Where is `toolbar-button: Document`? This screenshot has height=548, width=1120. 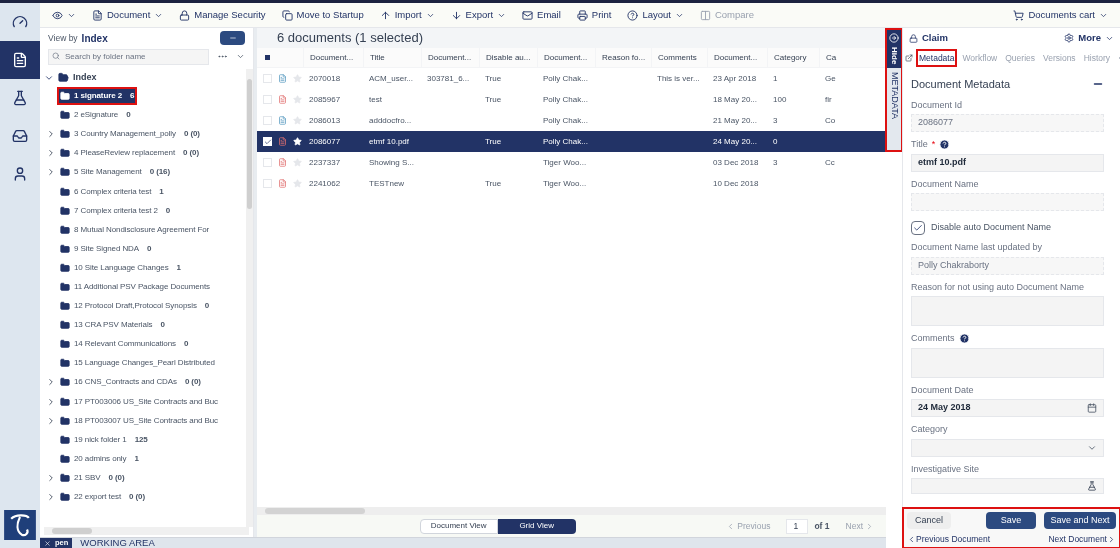
toolbar-button: Document is located at coordinates (128, 15).